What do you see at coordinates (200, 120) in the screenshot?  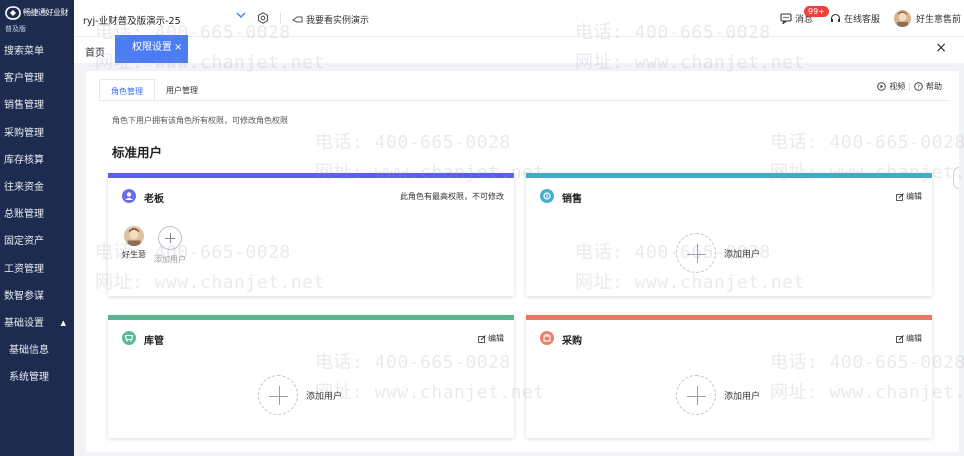 I see `role-hint: 角色下用户拥有该角色所有权限，可修改角色权限` at bounding box center [200, 120].